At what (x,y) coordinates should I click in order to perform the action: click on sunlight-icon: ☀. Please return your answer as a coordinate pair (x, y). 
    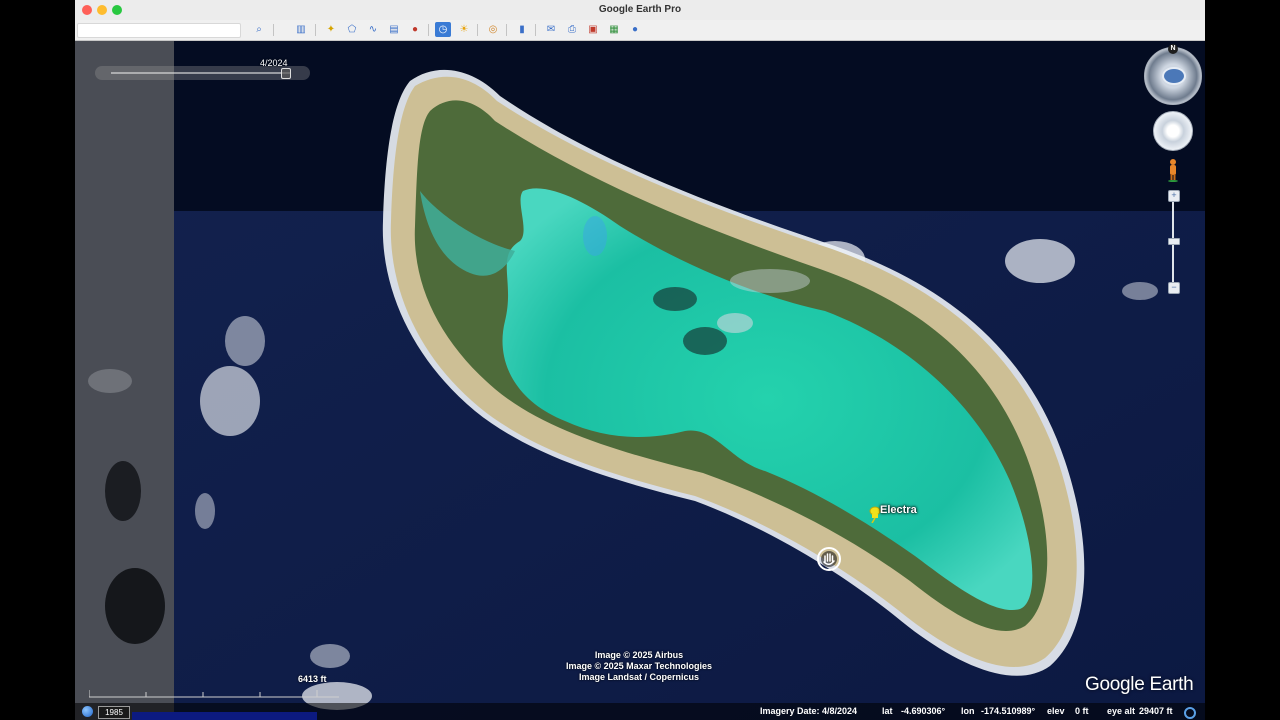
    Looking at the image, I should click on (464, 29).